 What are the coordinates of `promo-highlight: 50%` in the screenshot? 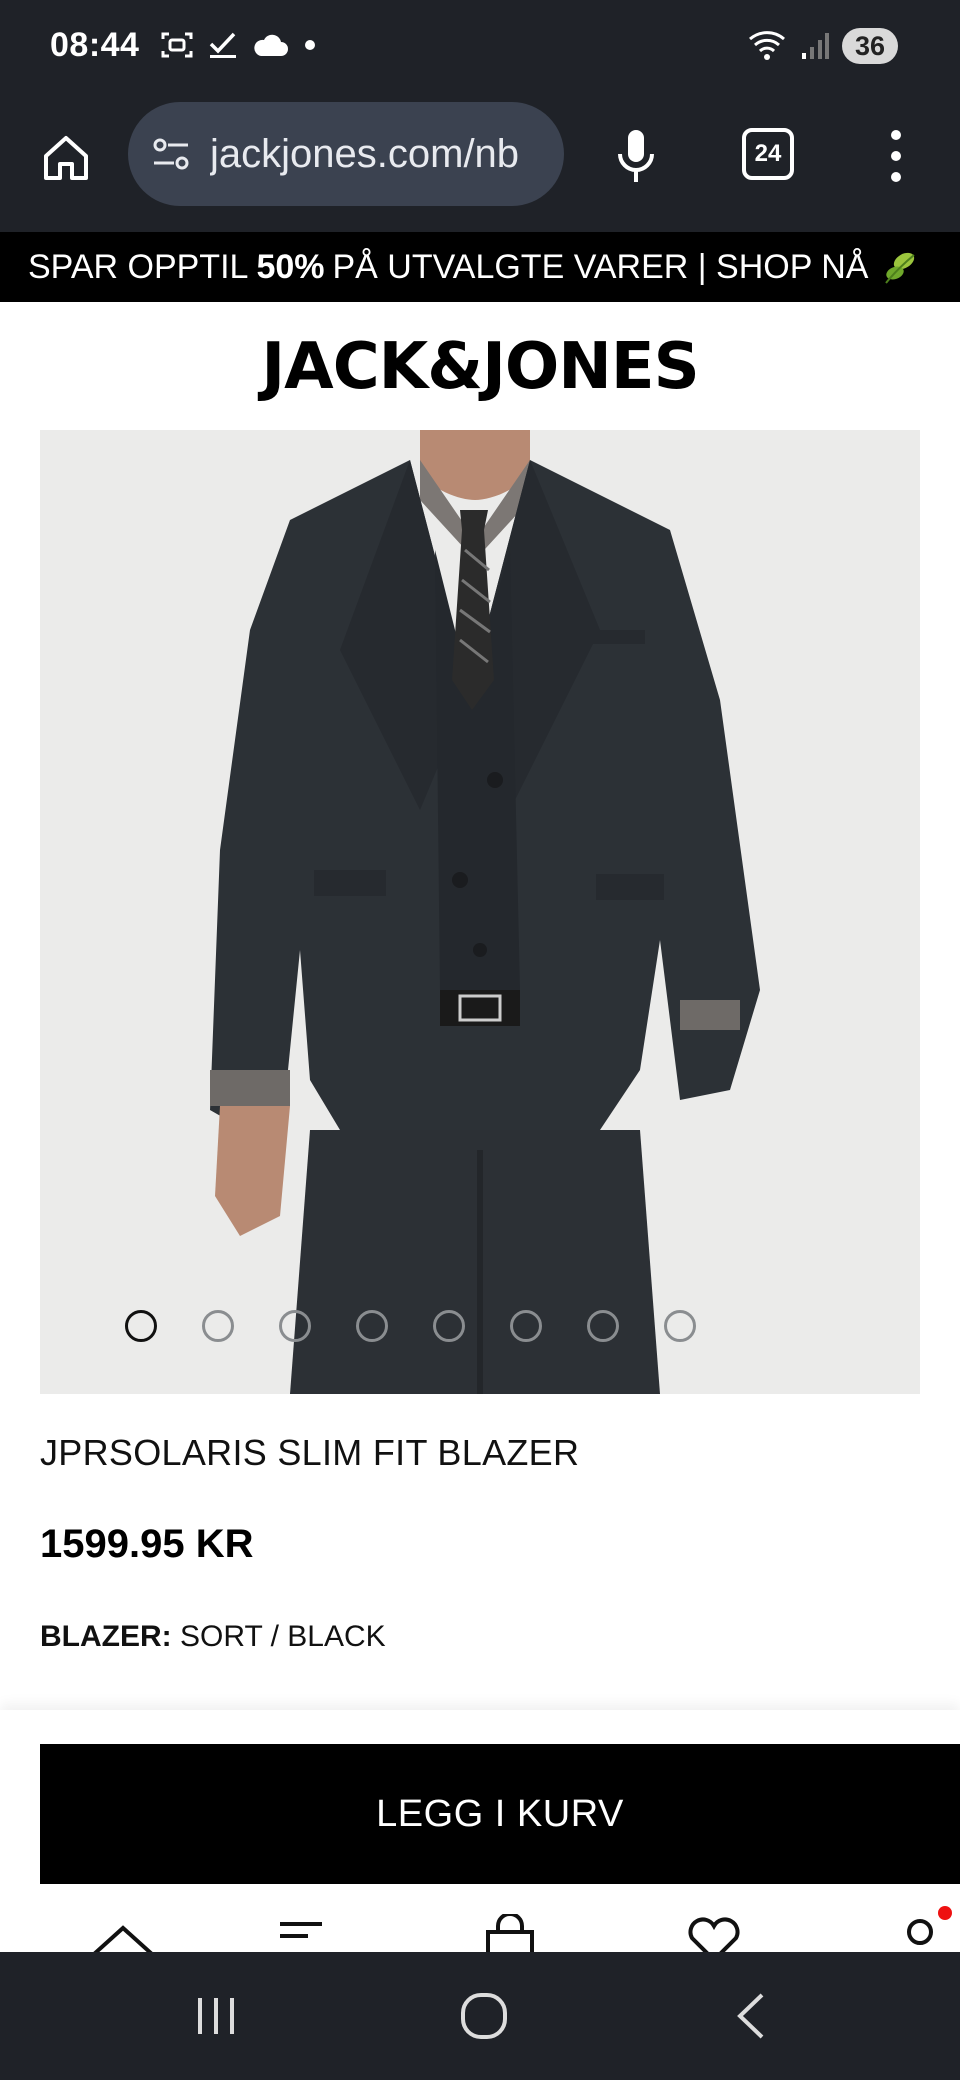 It's located at (290, 266).